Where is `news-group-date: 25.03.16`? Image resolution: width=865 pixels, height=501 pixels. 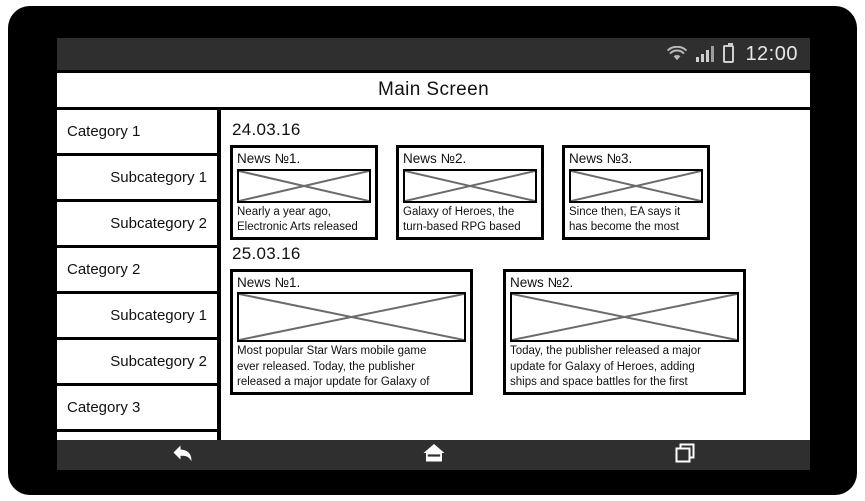
news-group-date: 25.03.16 is located at coordinates (266, 253).